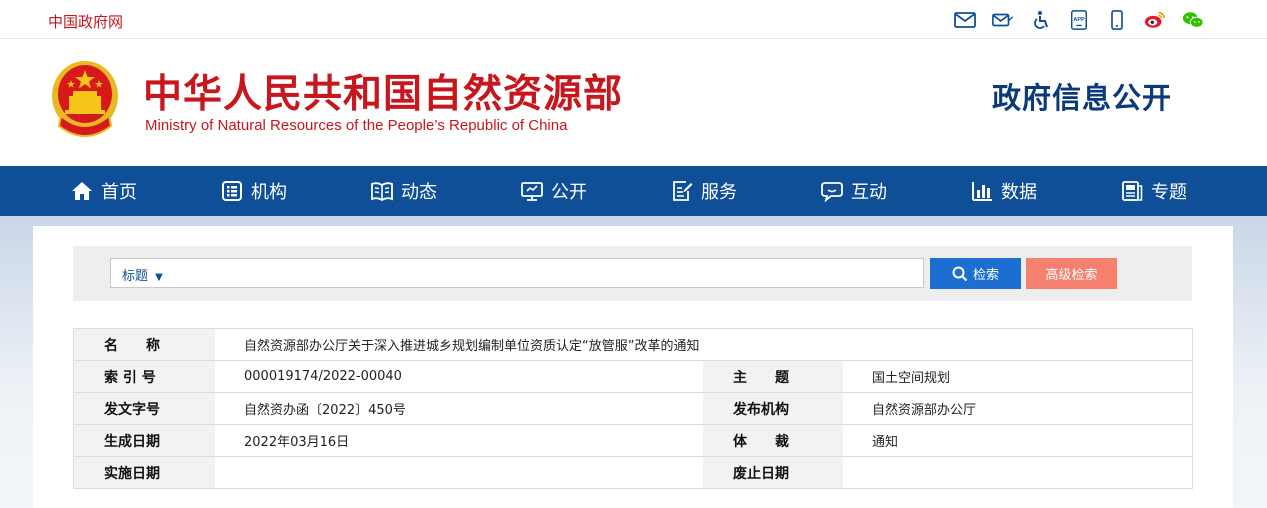  I want to click on nav-item-topic: 专题, so click(1154, 191).